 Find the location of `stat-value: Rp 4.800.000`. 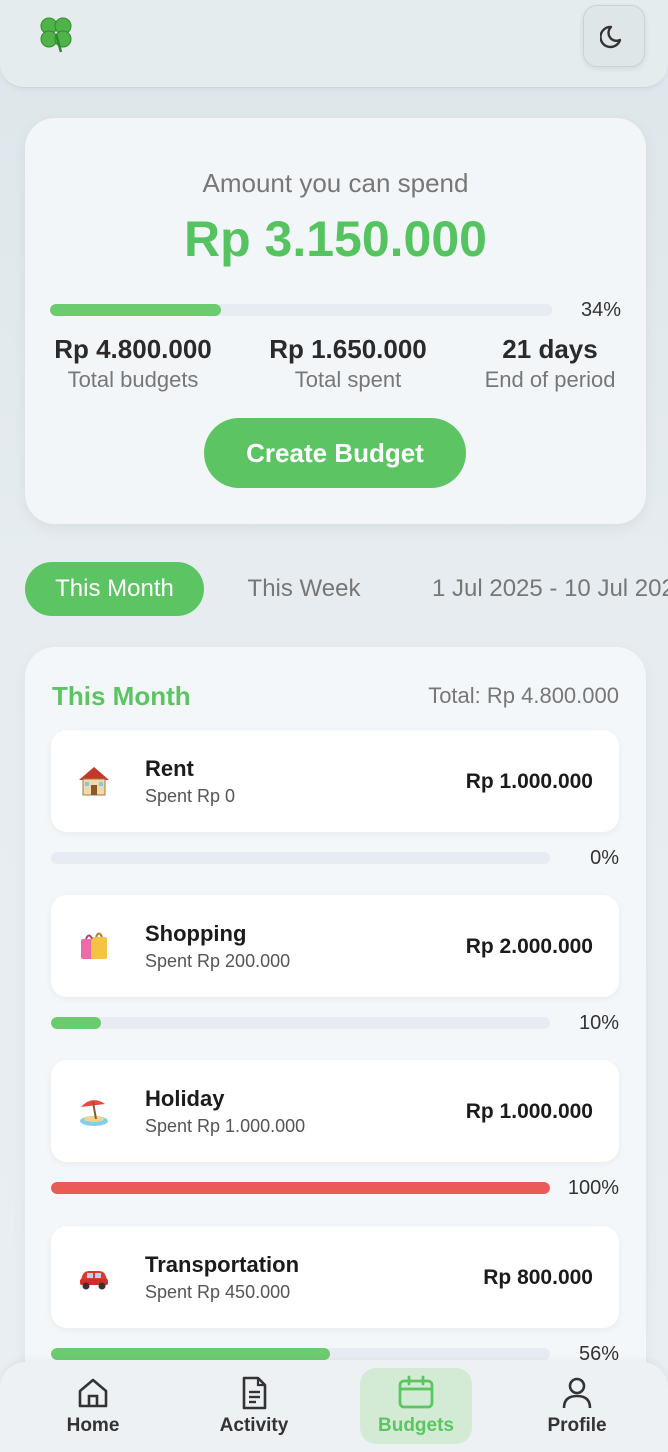

stat-value: Rp 4.800.000 is located at coordinates (133, 349).